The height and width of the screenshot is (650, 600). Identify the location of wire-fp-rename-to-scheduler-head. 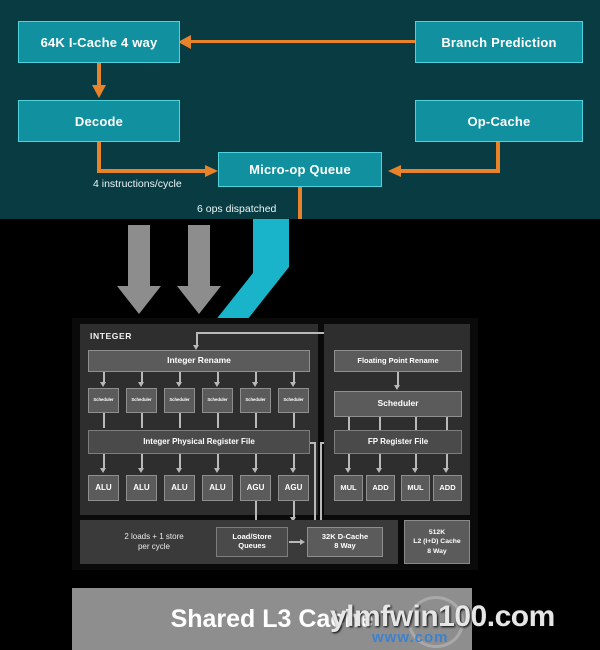
(397, 387).